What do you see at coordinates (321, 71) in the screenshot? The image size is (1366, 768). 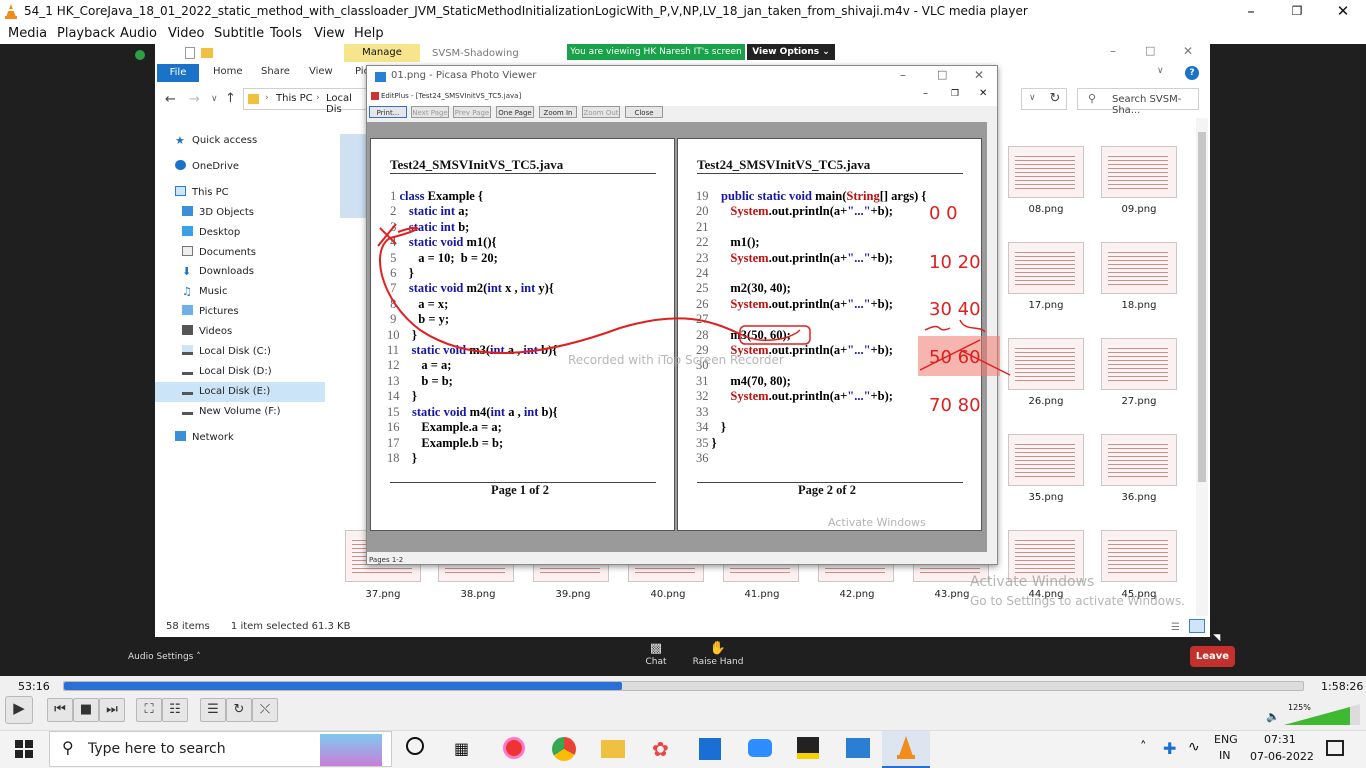 I see `ribbon-tab-view: View` at bounding box center [321, 71].